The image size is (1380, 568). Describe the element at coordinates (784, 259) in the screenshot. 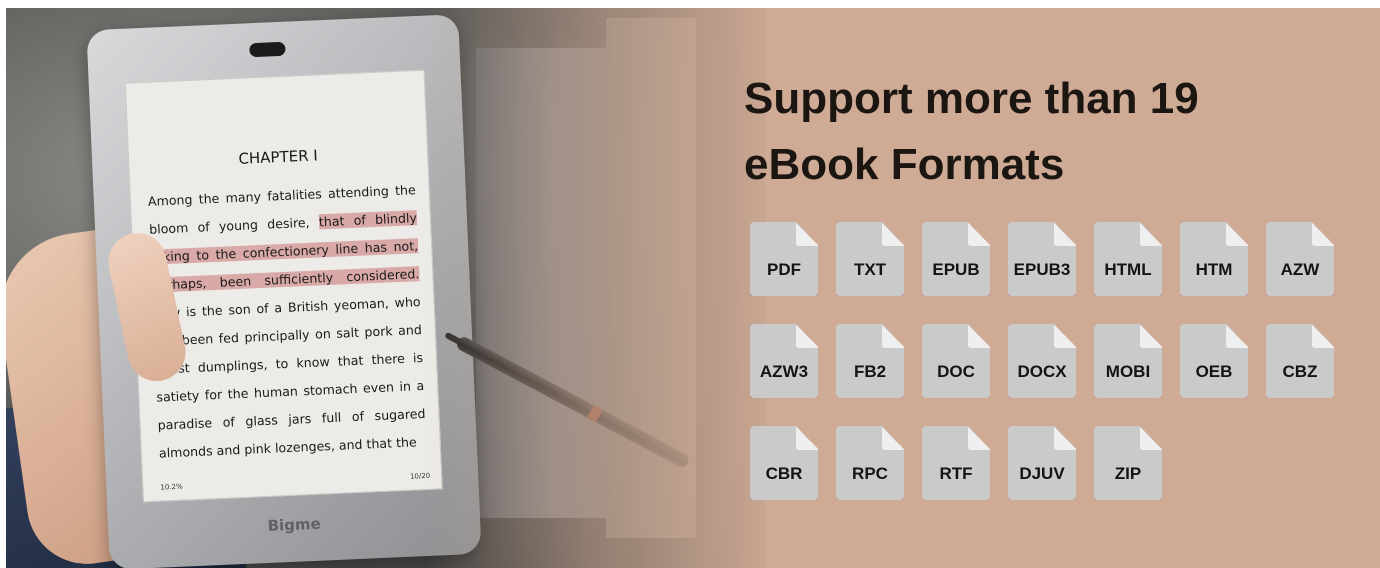

I see `format-pdf: PDF` at that location.